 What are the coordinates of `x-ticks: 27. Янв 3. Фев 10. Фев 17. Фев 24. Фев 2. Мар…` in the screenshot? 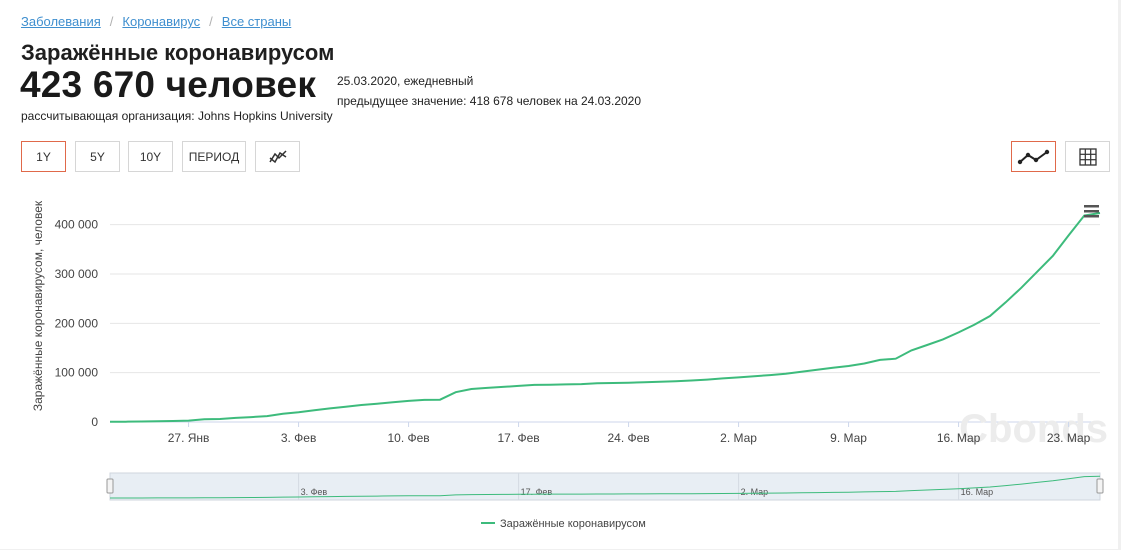 It's located at (629, 433).